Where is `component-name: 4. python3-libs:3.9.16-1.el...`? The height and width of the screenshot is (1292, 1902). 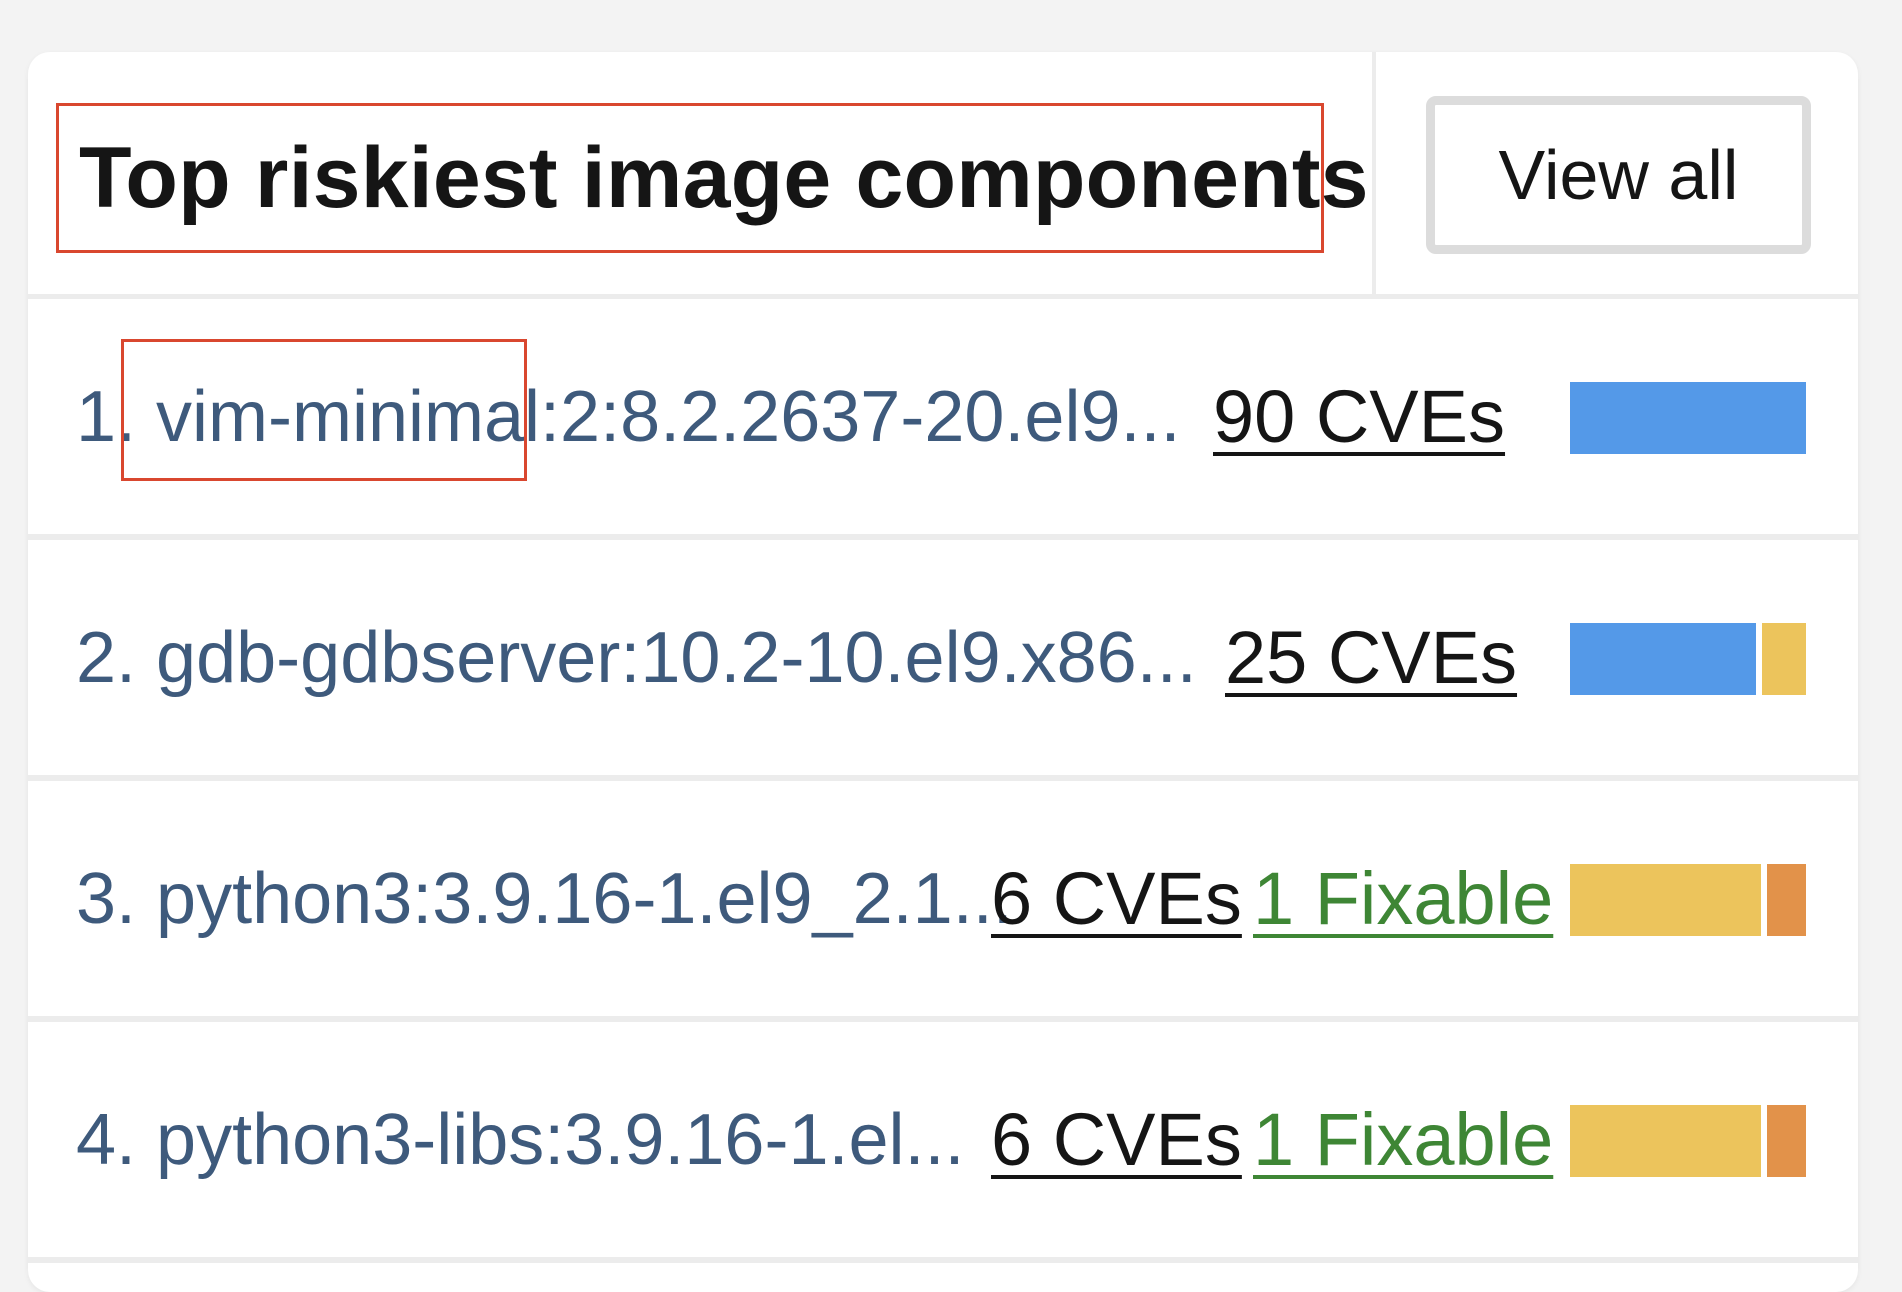 component-name: 4. python3-libs:3.9.16-1.el... is located at coordinates (520, 1139).